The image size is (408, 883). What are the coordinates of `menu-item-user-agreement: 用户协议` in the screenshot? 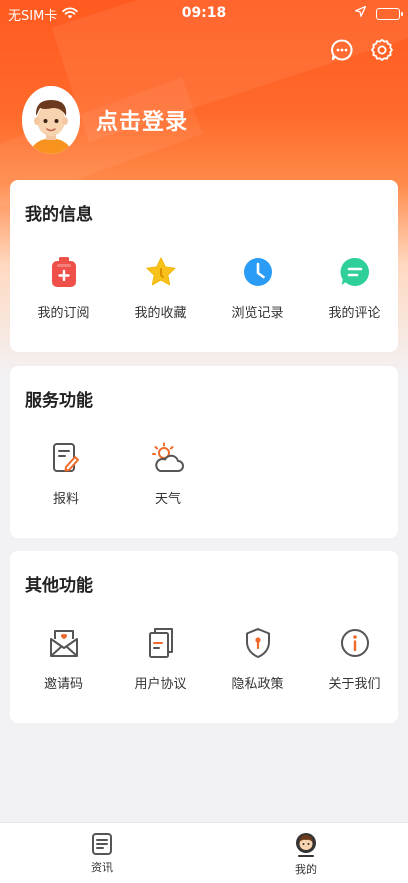 It's located at (160, 658).